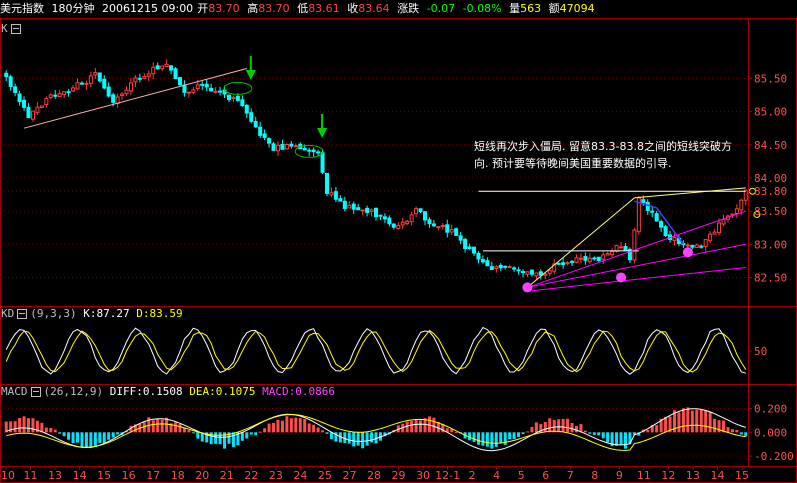 Image resolution: width=797 pixels, height=483 pixels. I want to click on time-tick-label: 29, so click(399, 475).